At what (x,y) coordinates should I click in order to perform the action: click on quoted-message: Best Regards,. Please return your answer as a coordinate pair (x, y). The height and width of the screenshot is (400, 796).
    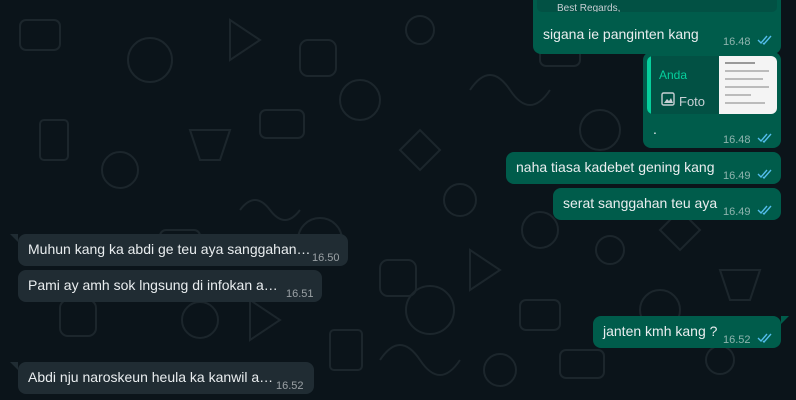
    Looking at the image, I should click on (657, 6).